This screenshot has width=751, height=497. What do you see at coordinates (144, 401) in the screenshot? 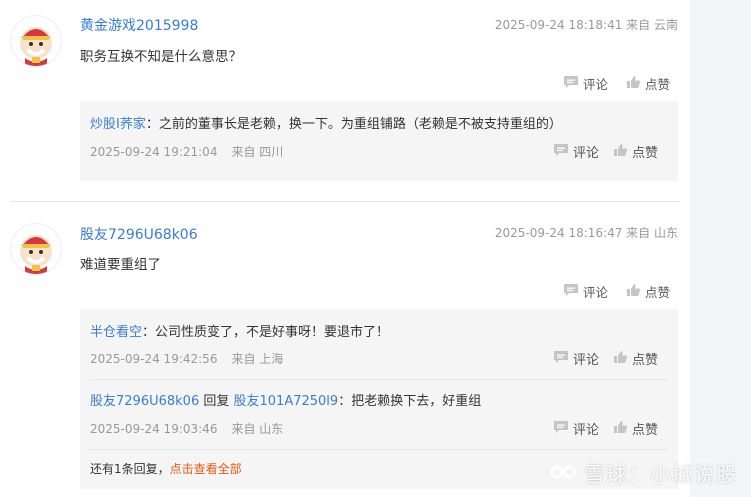
I see `reply-user: 股友7296U68k06` at bounding box center [144, 401].